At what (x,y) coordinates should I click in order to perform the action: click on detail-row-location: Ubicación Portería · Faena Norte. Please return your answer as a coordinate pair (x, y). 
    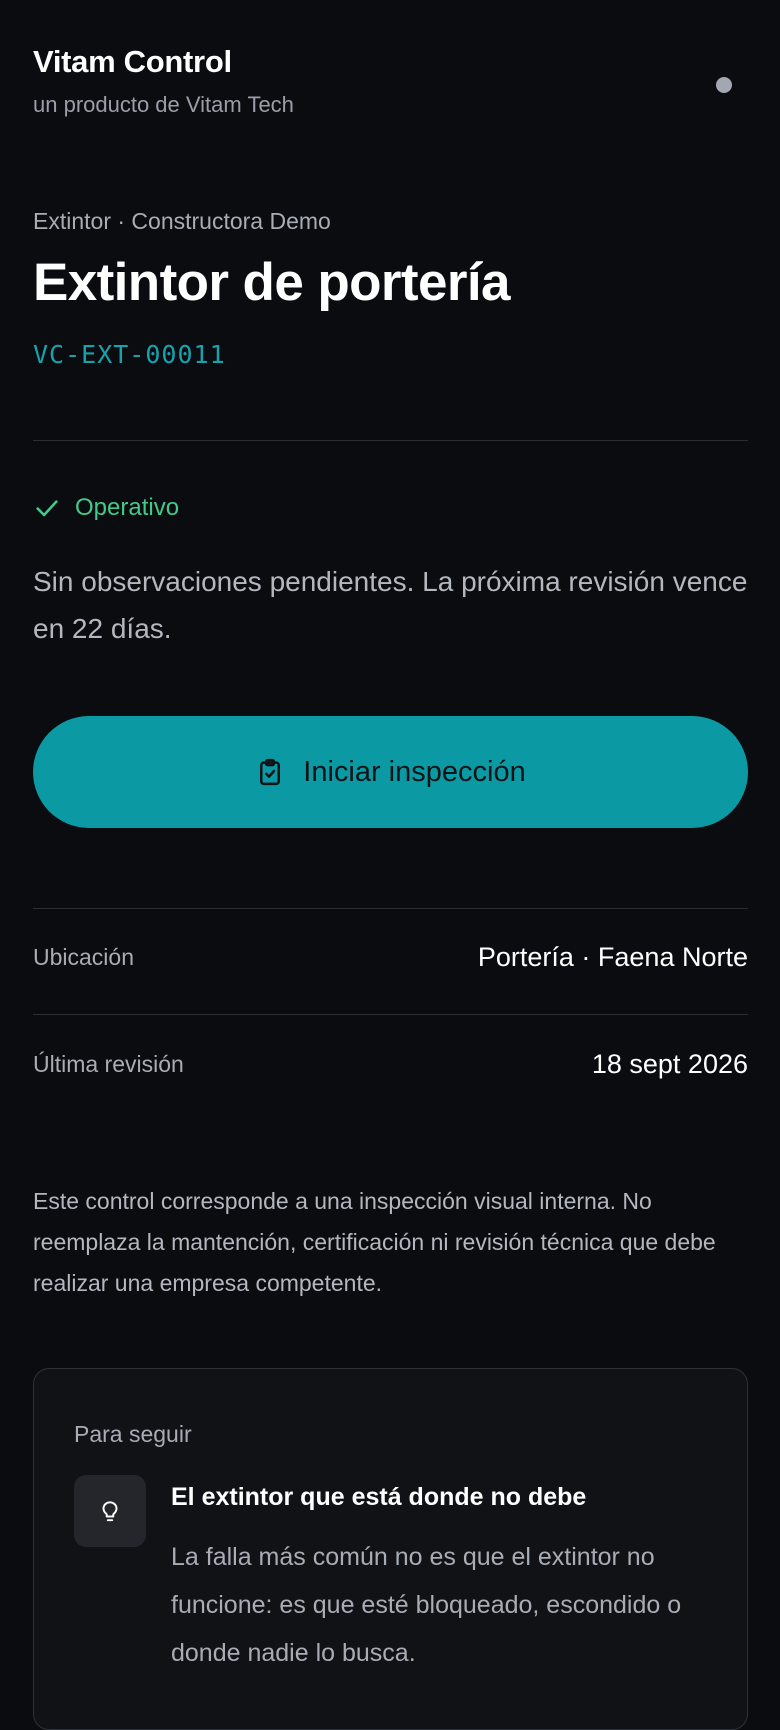
    Looking at the image, I should click on (390, 957).